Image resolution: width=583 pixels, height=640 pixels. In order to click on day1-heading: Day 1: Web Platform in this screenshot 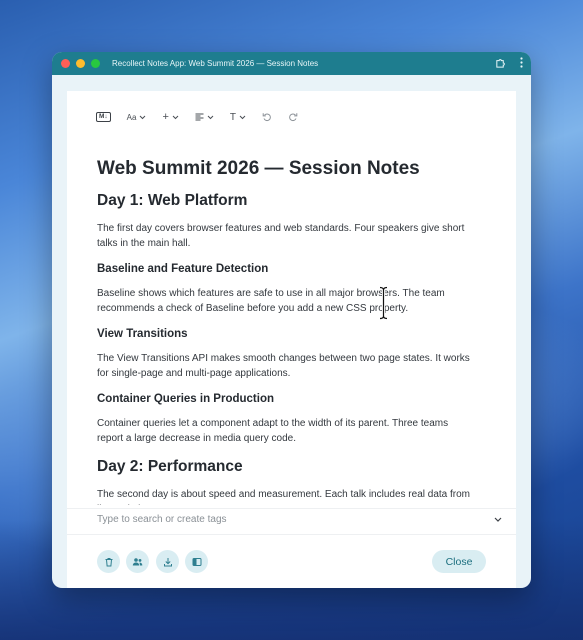, I will do `click(172, 200)`.